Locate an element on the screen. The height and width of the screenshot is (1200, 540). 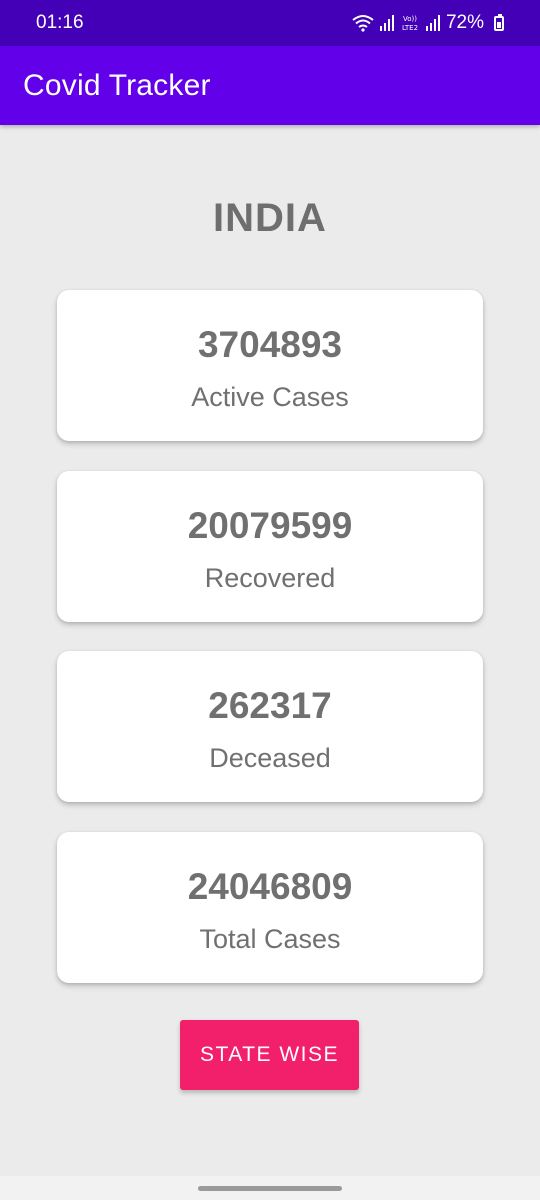
battery-icon is located at coordinates (499, 22).